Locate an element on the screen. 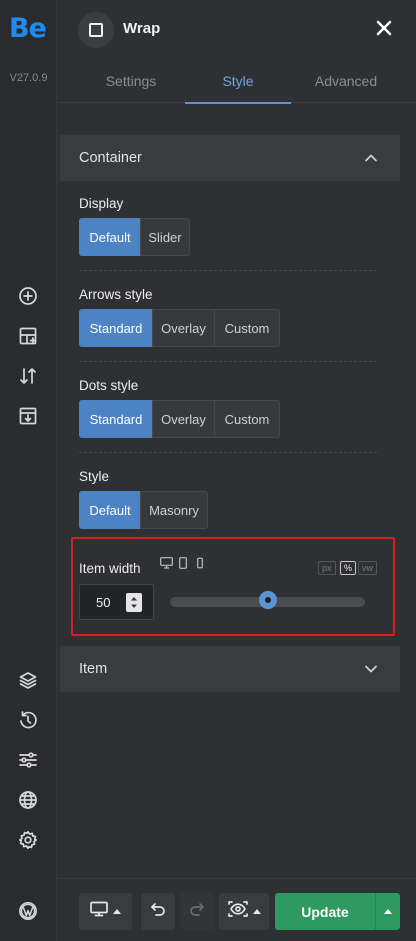 The image size is (416, 941). item-width-slider-thumb is located at coordinates (267, 600).